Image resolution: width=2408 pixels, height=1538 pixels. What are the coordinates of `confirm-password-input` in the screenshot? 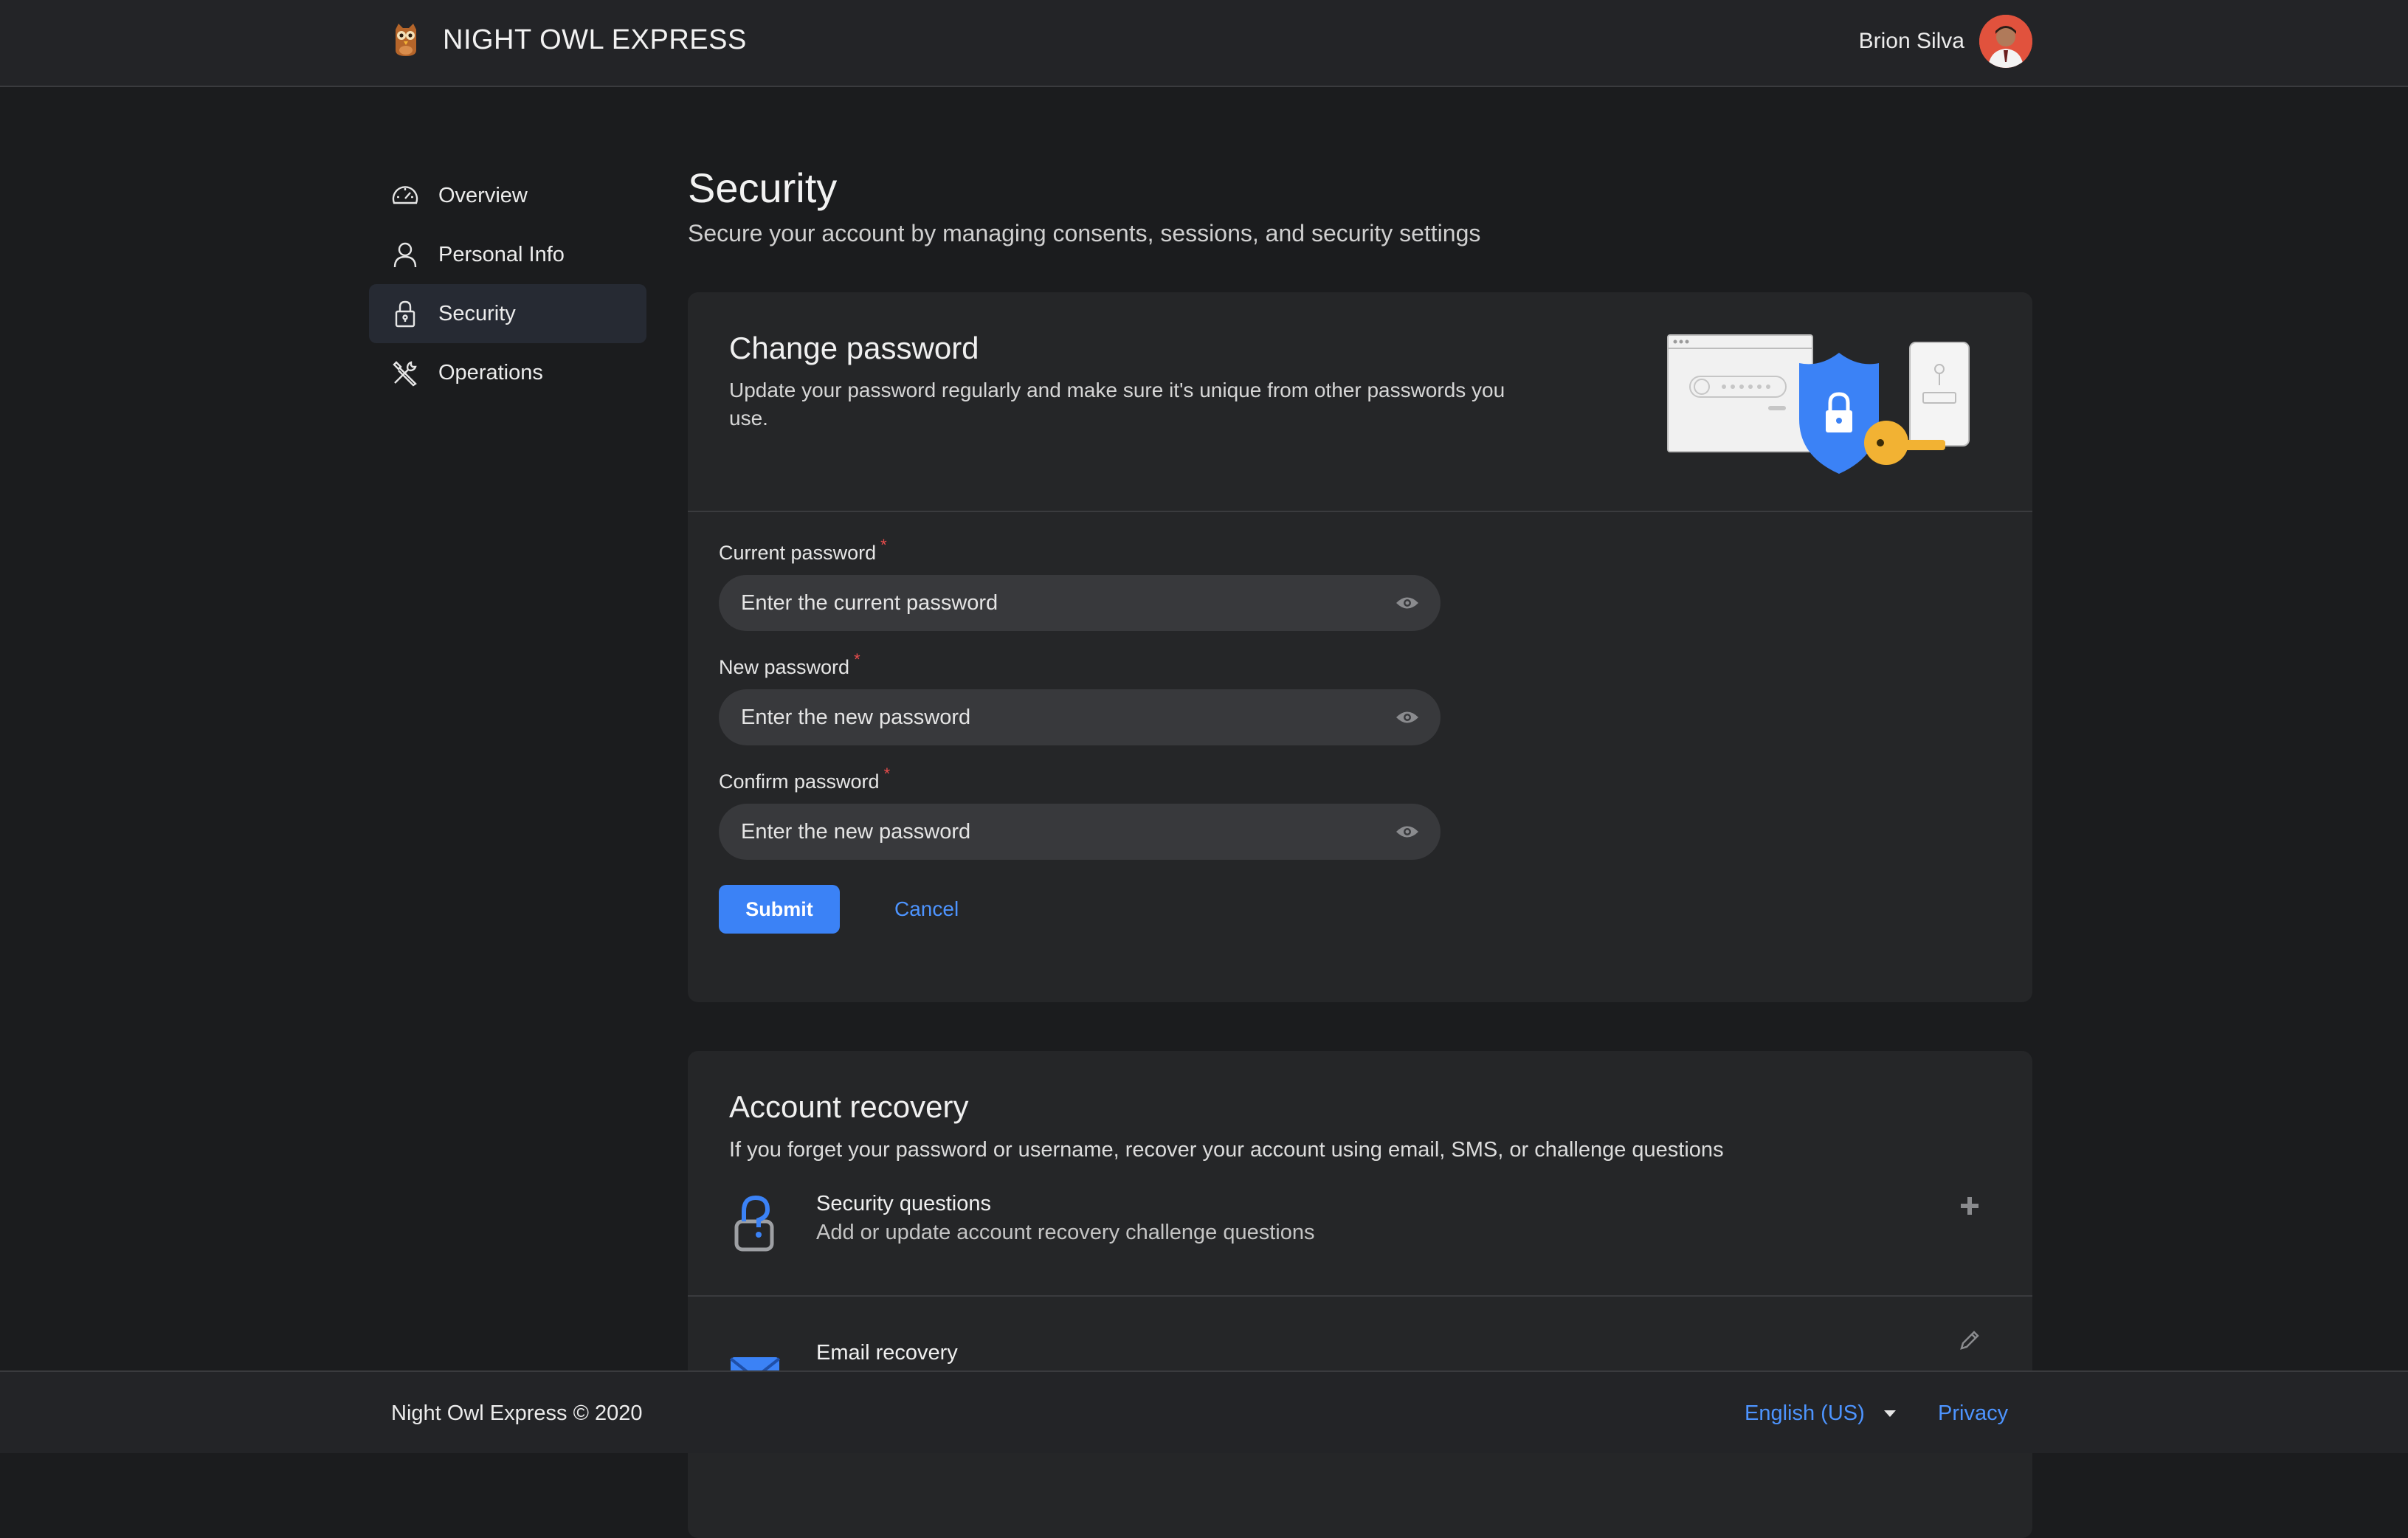 It's located at (1068, 831).